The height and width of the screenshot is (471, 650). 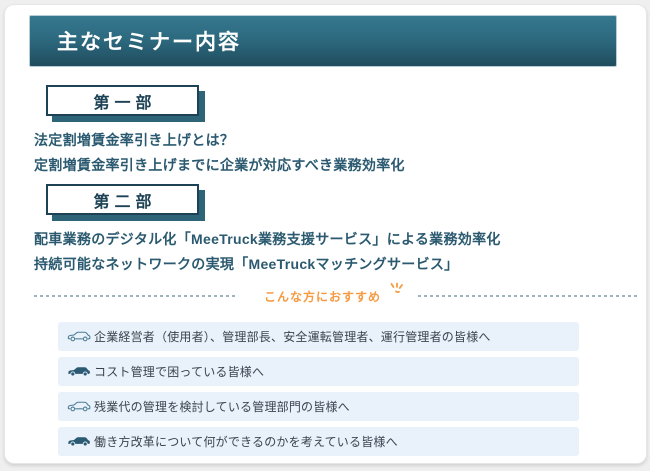 I want to click on part1-badge: 第一部, so click(x=122, y=100).